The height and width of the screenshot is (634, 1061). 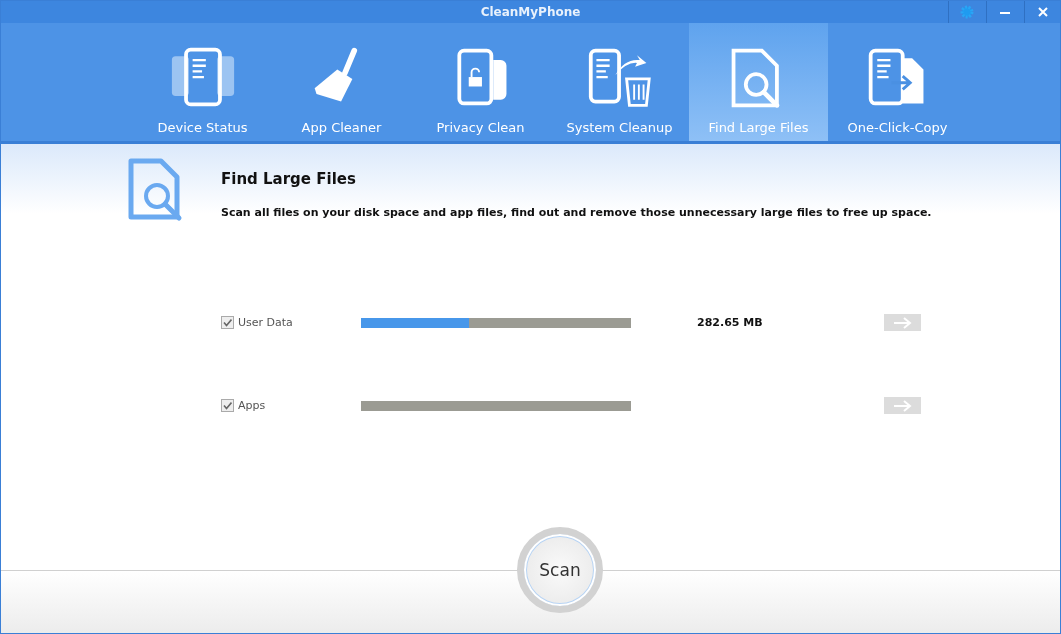 I want to click on window-title: CleanMyPhone, so click(x=530, y=12).